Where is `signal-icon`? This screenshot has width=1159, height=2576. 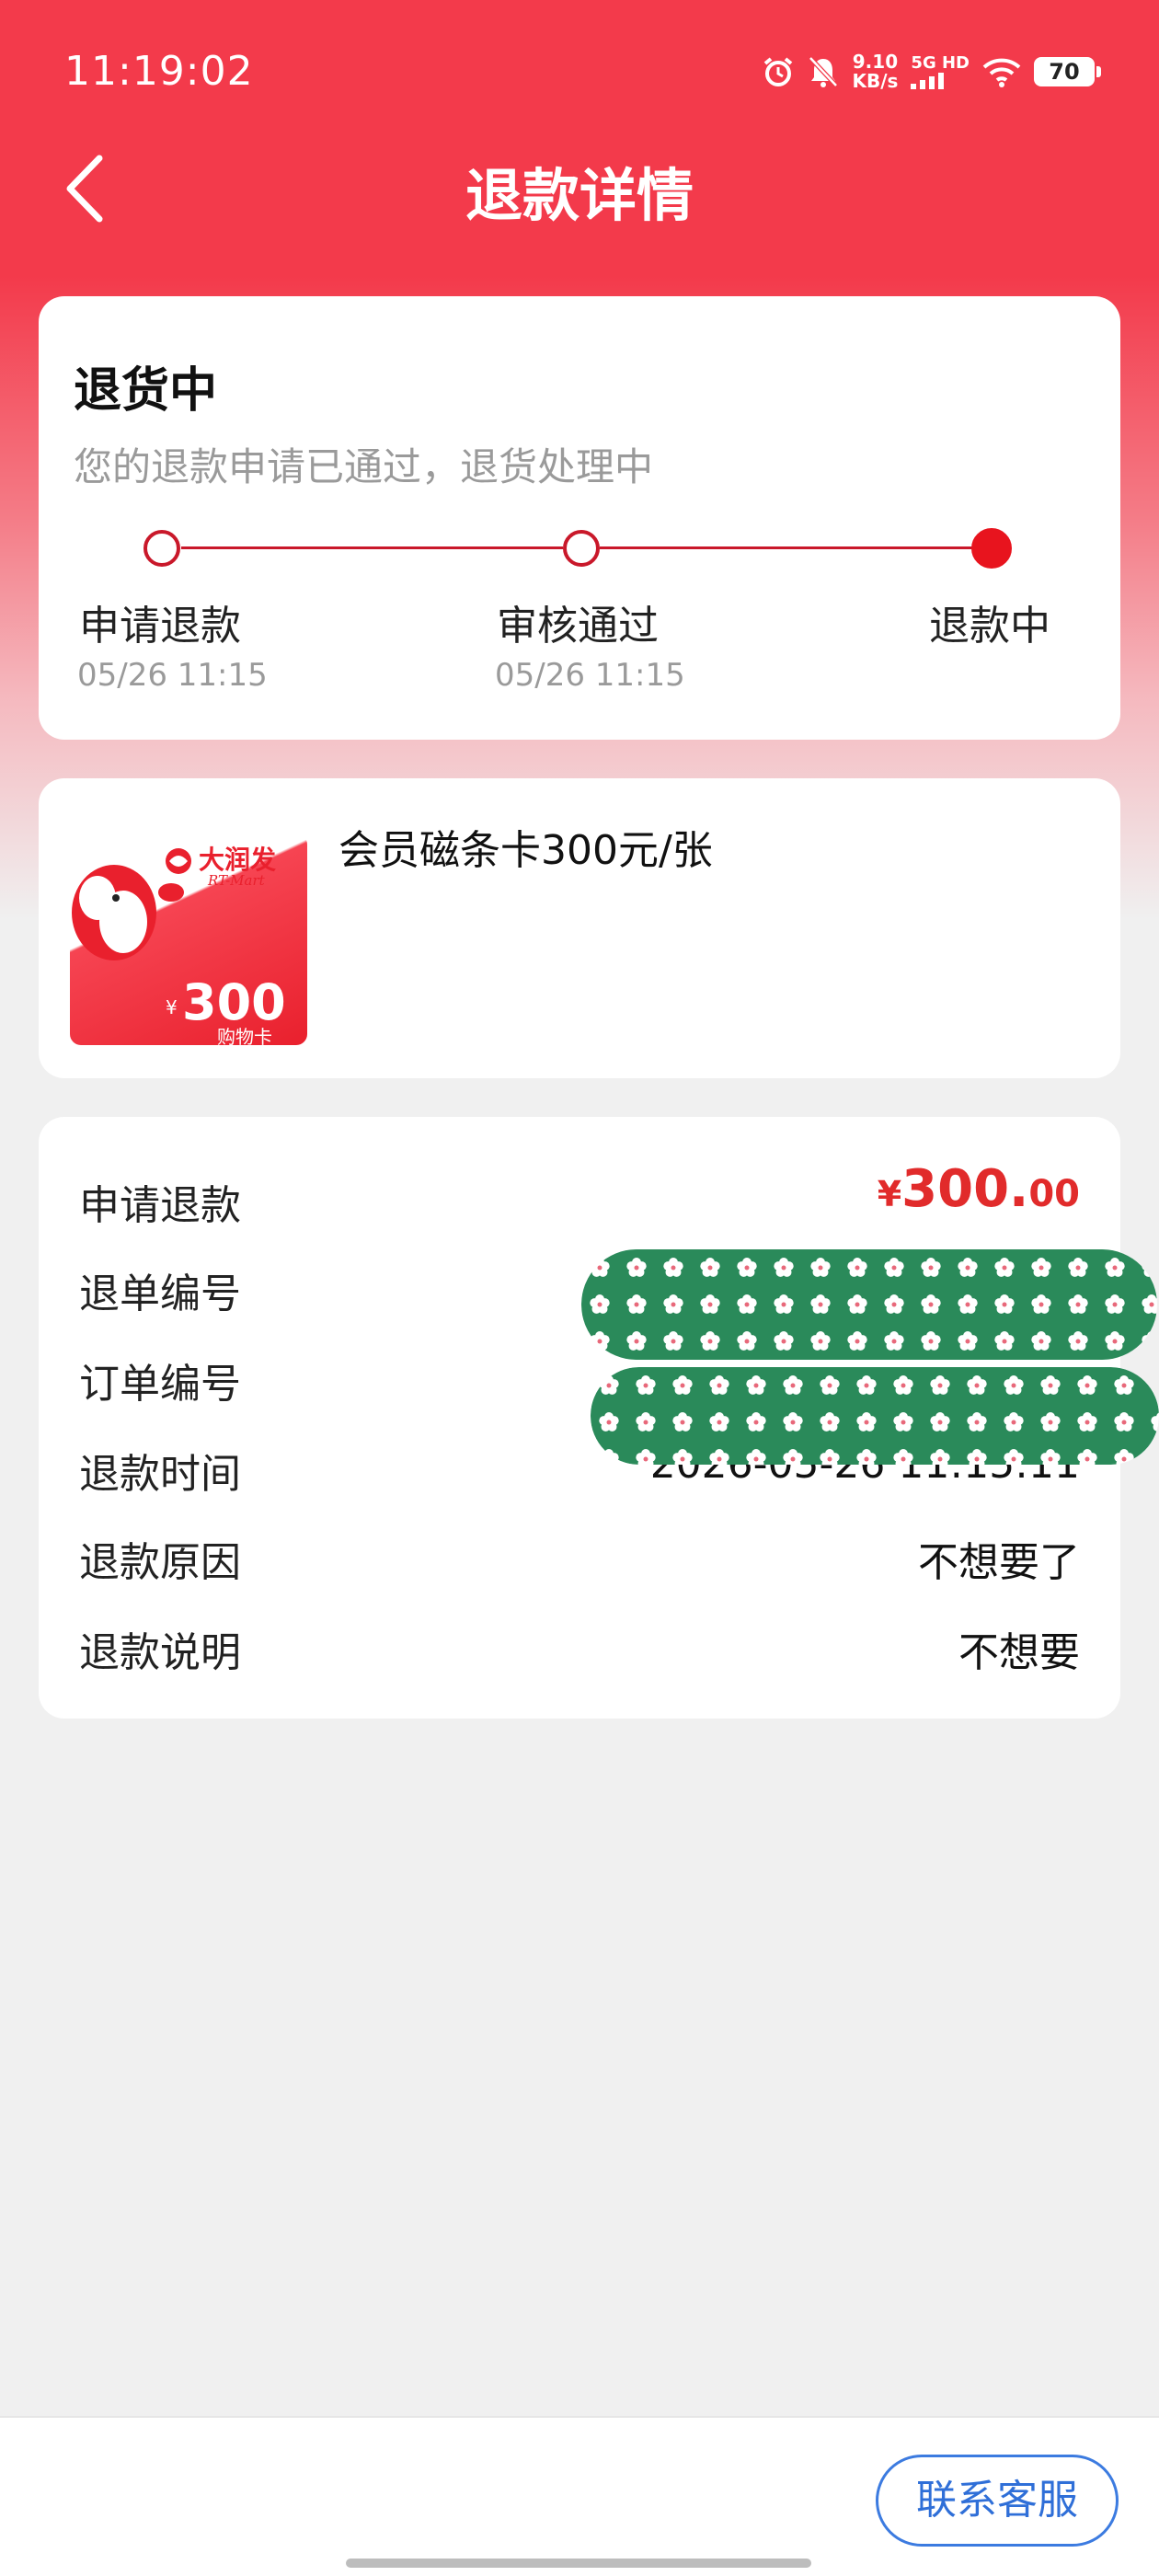
signal-icon is located at coordinates (928, 81).